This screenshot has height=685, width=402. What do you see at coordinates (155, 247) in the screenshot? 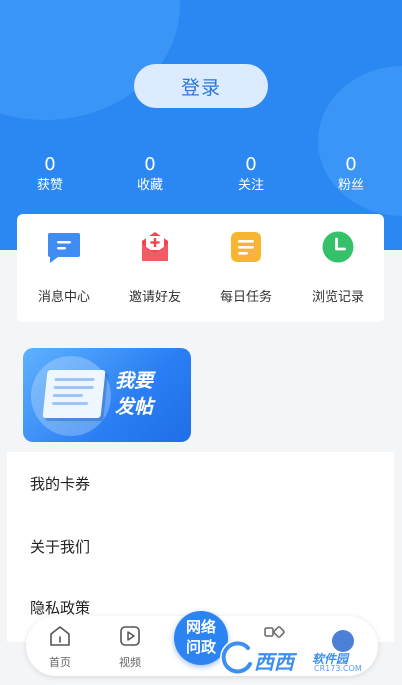
I see `invite-icon` at bounding box center [155, 247].